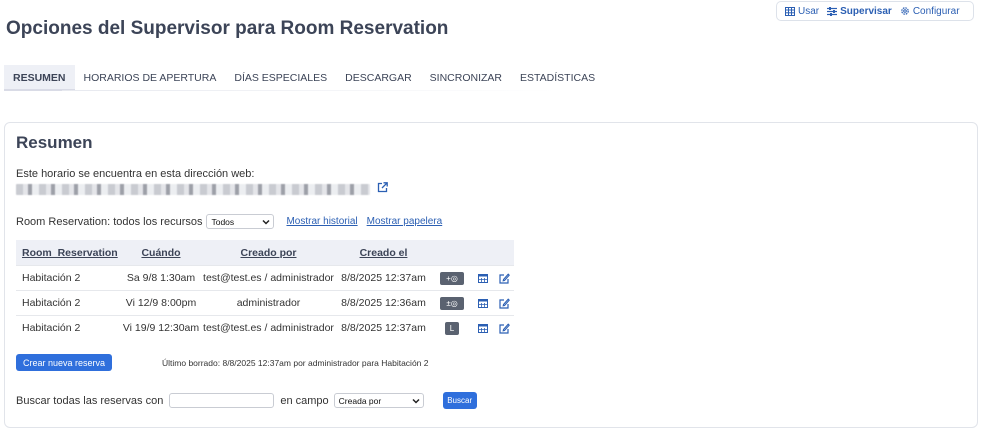 Image resolution: width=984 pixels, height=435 pixels. I want to click on top-navigation: Usar Supervisar Configurar, so click(875, 11).